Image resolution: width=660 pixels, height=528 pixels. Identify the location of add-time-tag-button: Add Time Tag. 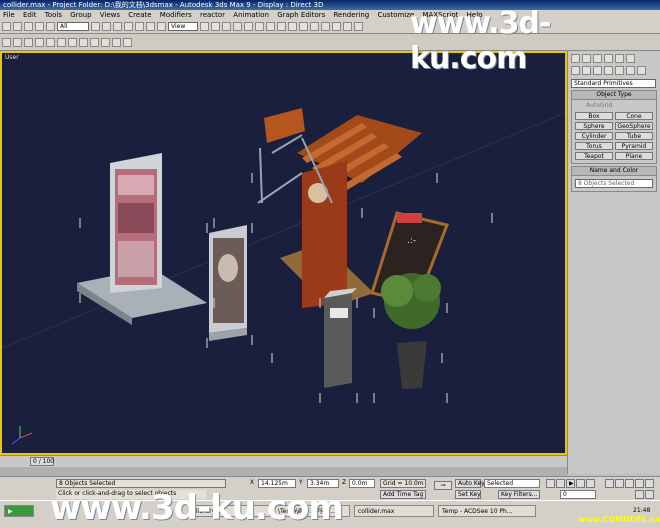
(403, 494).